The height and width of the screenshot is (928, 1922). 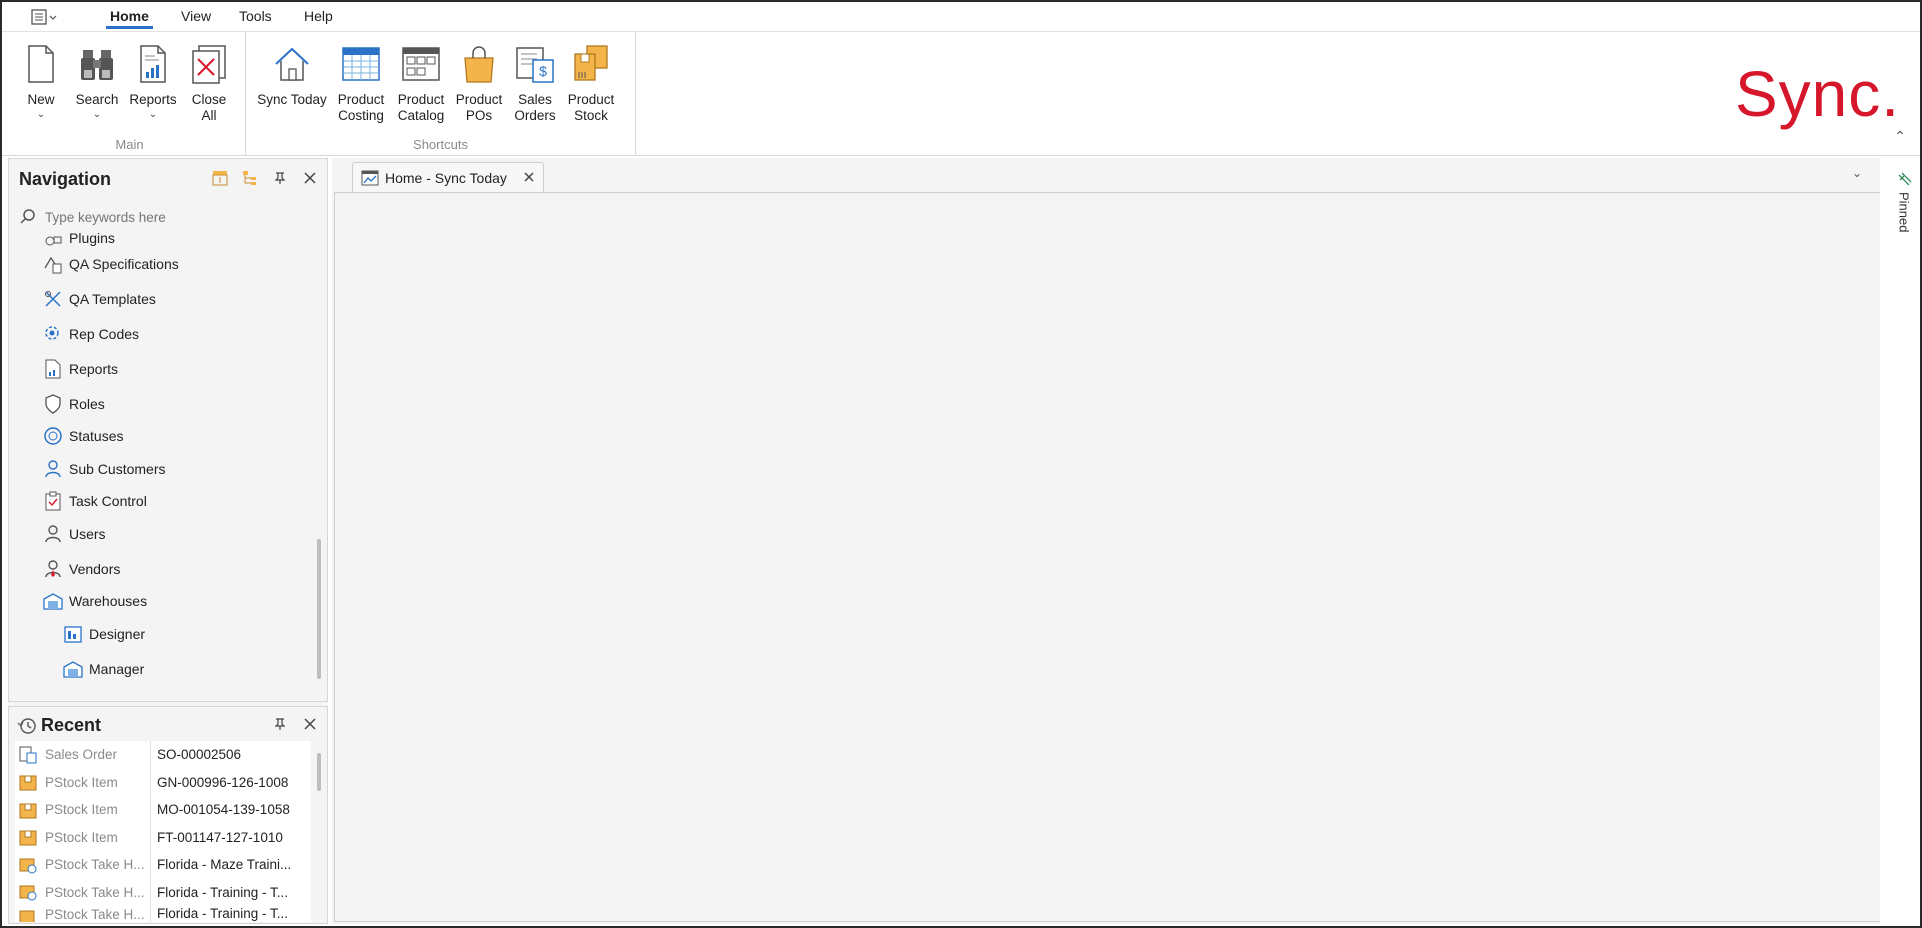 What do you see at coordinates (250, 178) in the screenshot?
I see `tree-structure-icon` at bounding box center [250, 178].